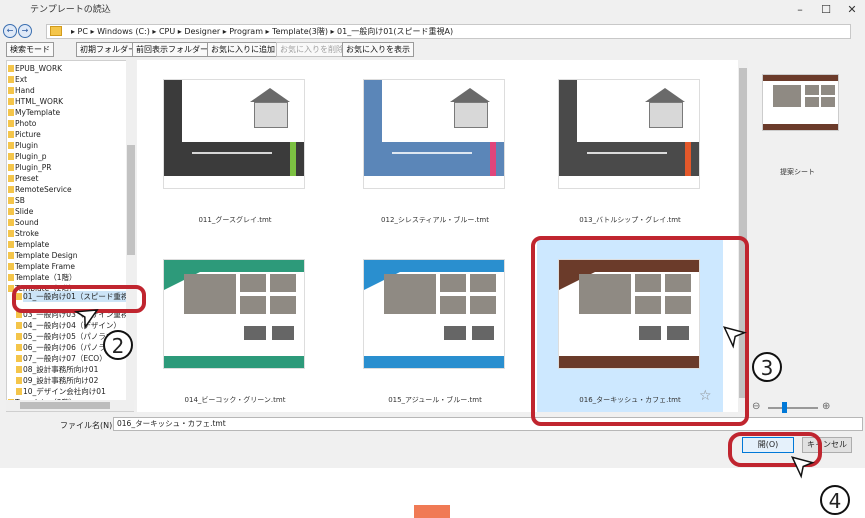  Describe the element at coordinates (35, 101) in the screenshot. I see `tree-item: HTML_WORK` at that location.